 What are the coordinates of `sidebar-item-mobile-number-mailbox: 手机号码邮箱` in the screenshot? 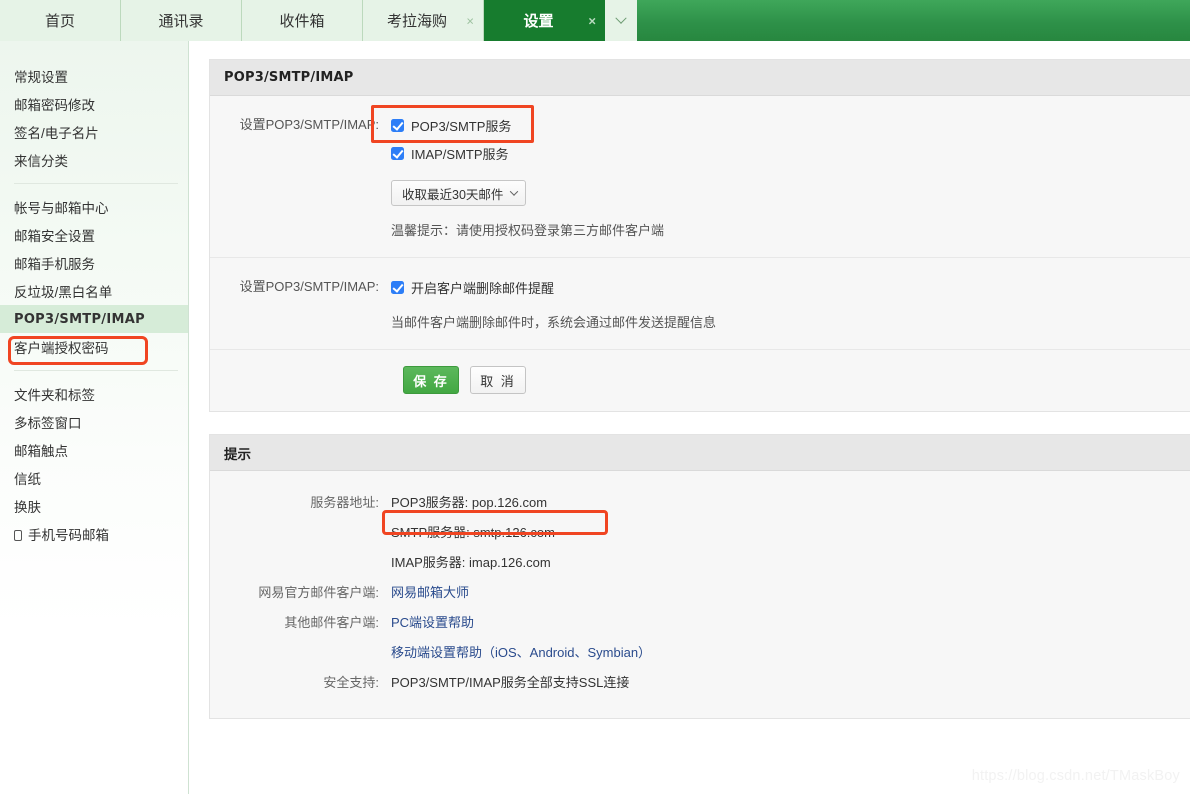 It's located at (94, 534).